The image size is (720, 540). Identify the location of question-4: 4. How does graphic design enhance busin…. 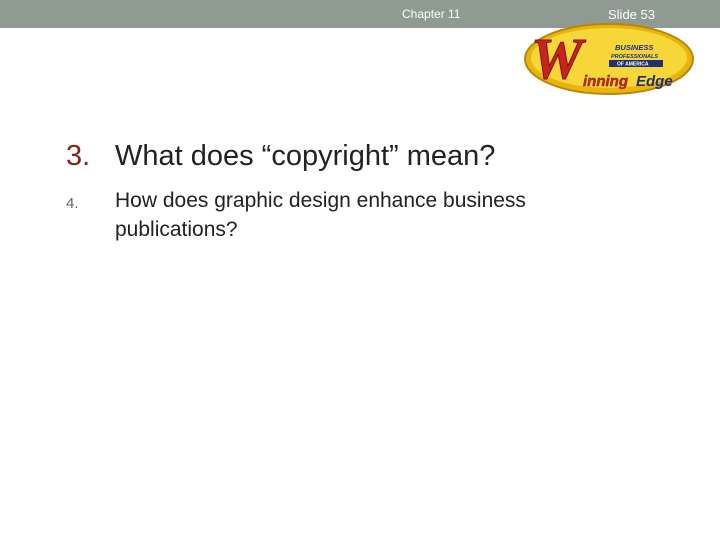
(336, 215).